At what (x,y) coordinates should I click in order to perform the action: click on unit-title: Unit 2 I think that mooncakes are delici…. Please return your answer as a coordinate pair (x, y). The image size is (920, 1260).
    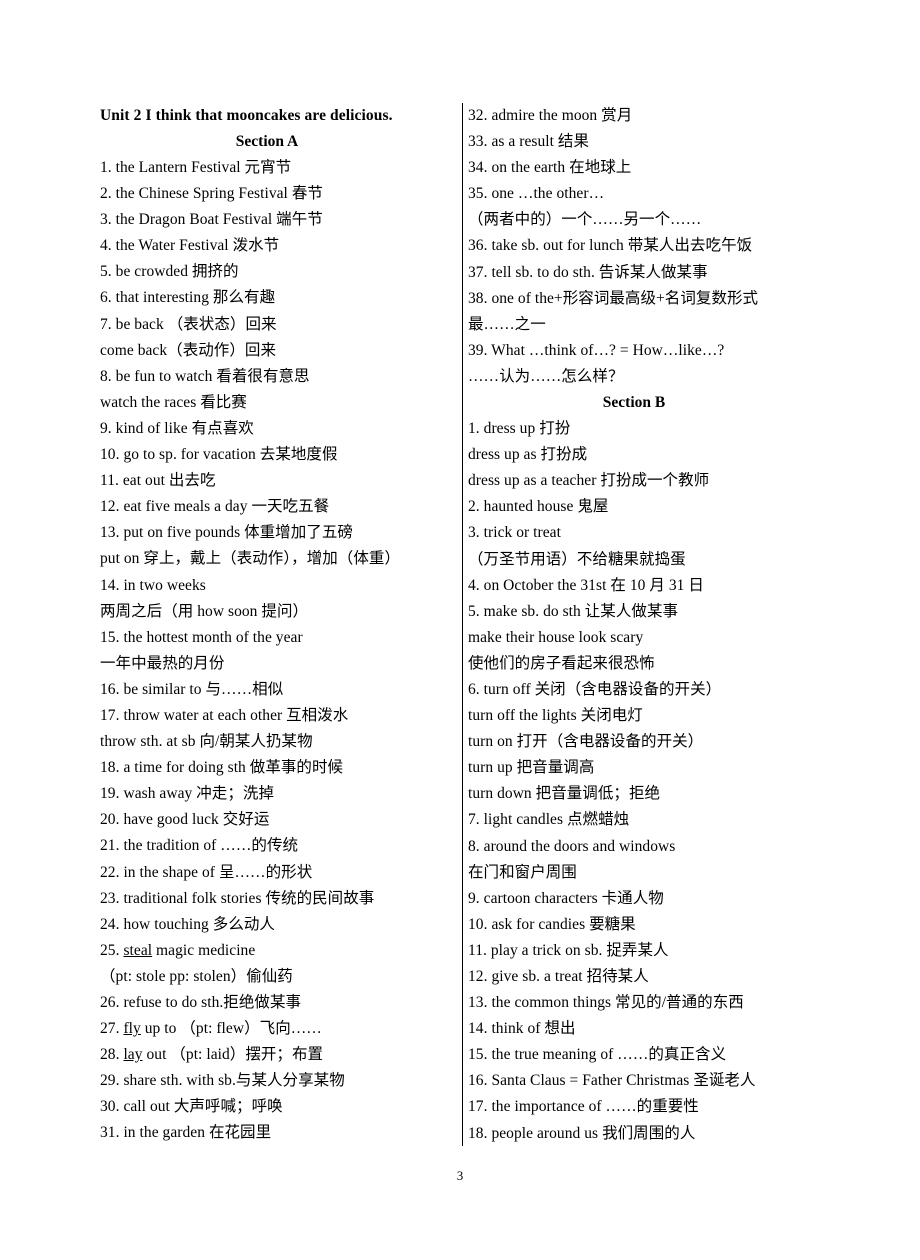
    Looking at the image, I should click on (246, 115).